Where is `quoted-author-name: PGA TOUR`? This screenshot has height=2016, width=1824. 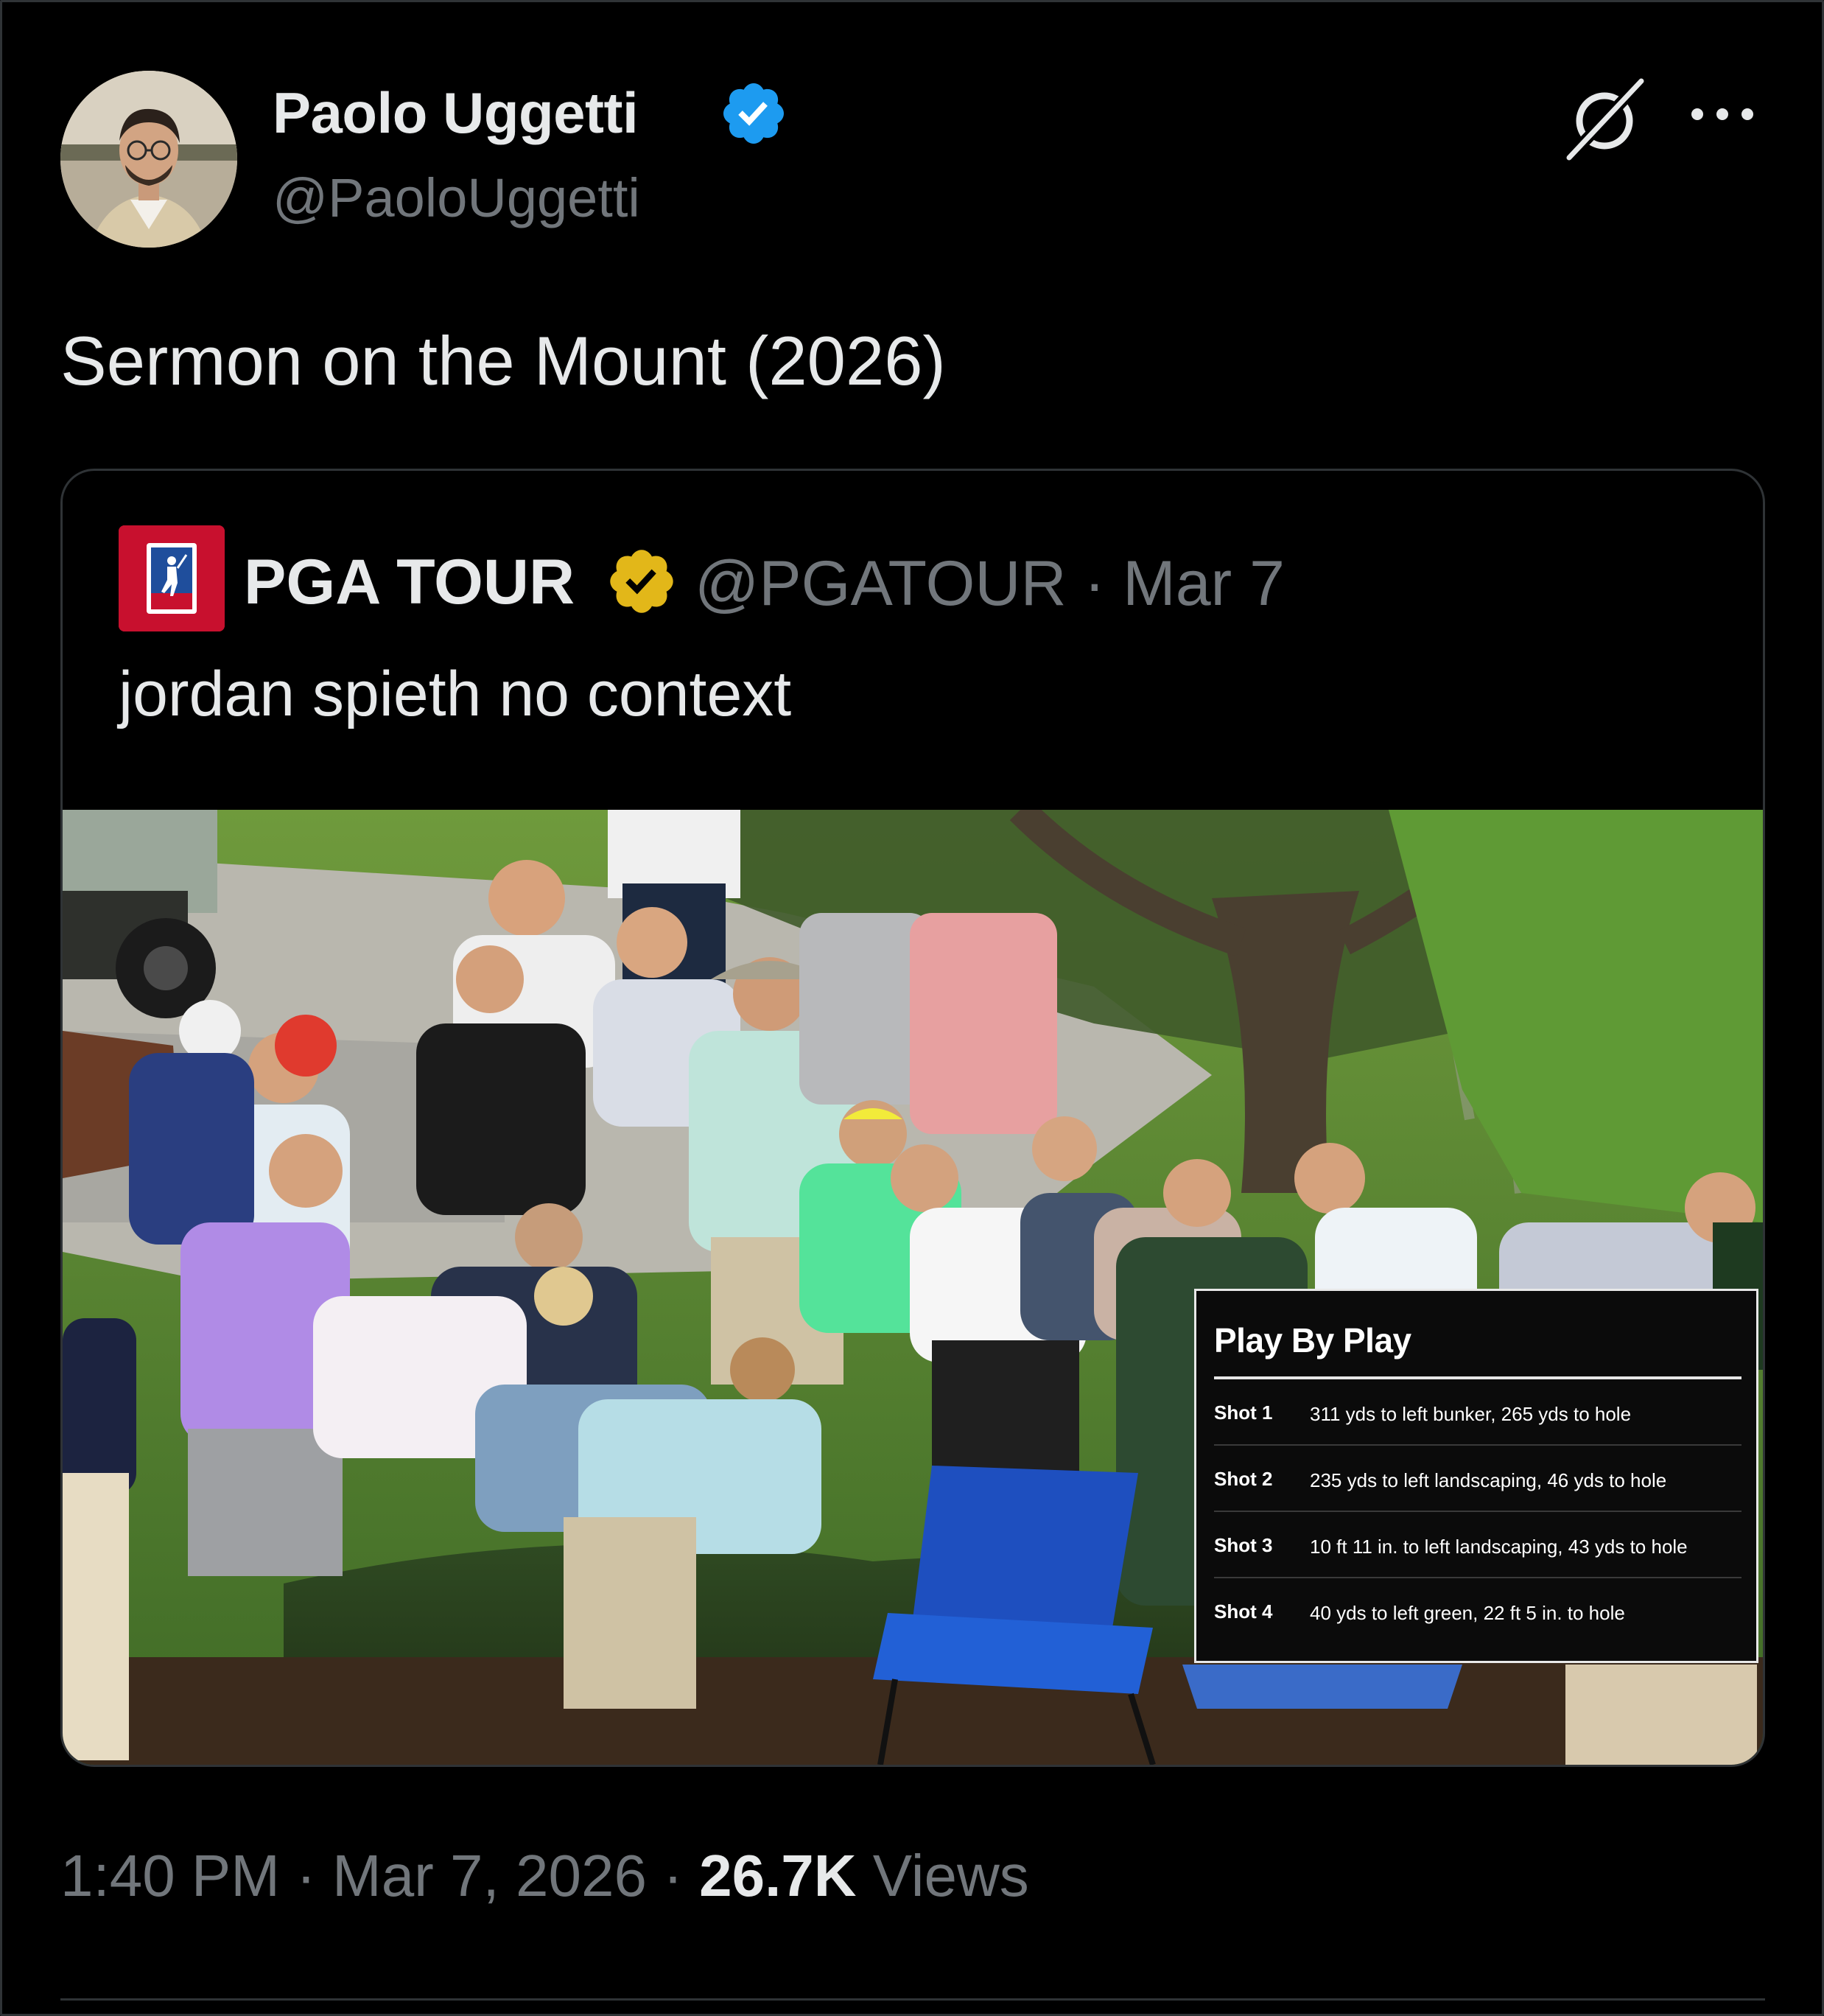
quoted-author-name: PGA TOUR is located at coordinates (409, 582).